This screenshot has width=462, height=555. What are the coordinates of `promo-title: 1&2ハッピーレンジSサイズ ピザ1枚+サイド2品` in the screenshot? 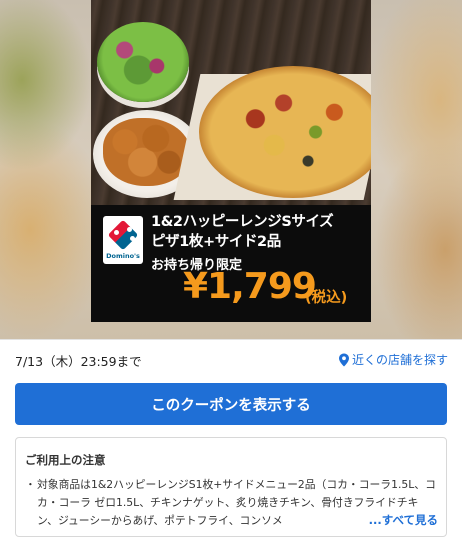 It's located at (259, 232).